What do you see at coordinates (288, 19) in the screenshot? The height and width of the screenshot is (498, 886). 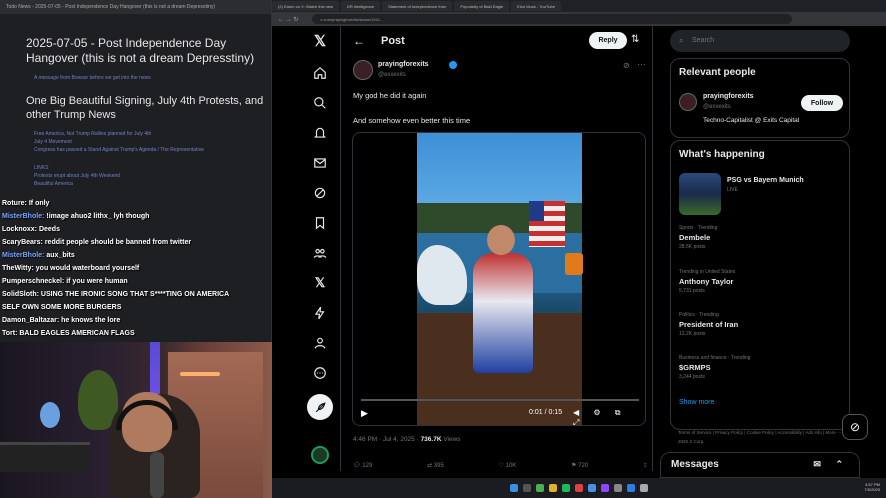 I see `nav-arrows-icon: ← → ↻` at bounding box center [288, 19].